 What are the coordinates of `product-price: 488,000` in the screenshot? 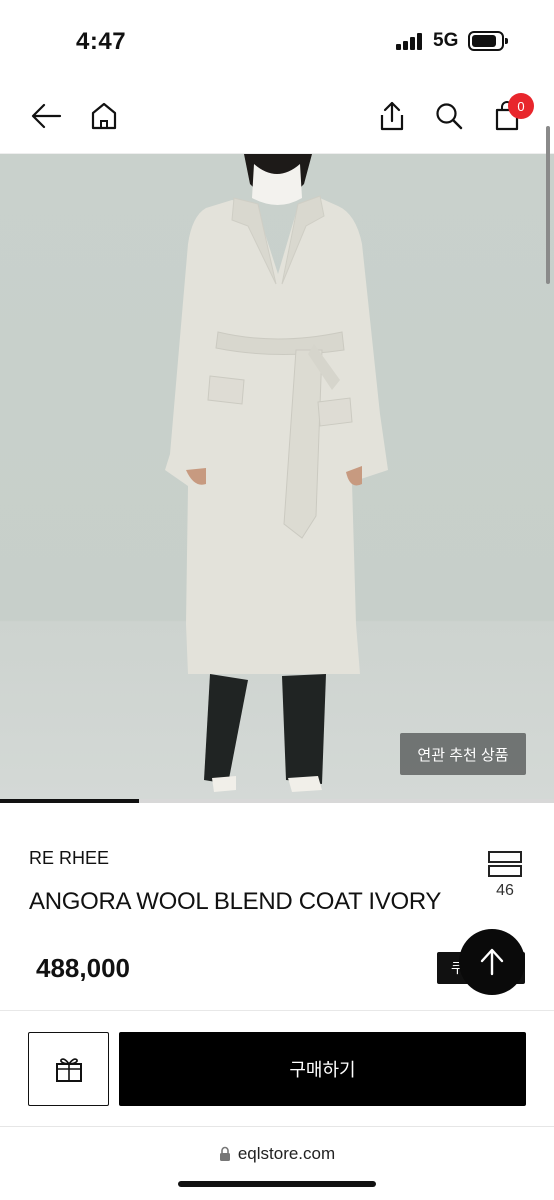 It's located at (83, 968).